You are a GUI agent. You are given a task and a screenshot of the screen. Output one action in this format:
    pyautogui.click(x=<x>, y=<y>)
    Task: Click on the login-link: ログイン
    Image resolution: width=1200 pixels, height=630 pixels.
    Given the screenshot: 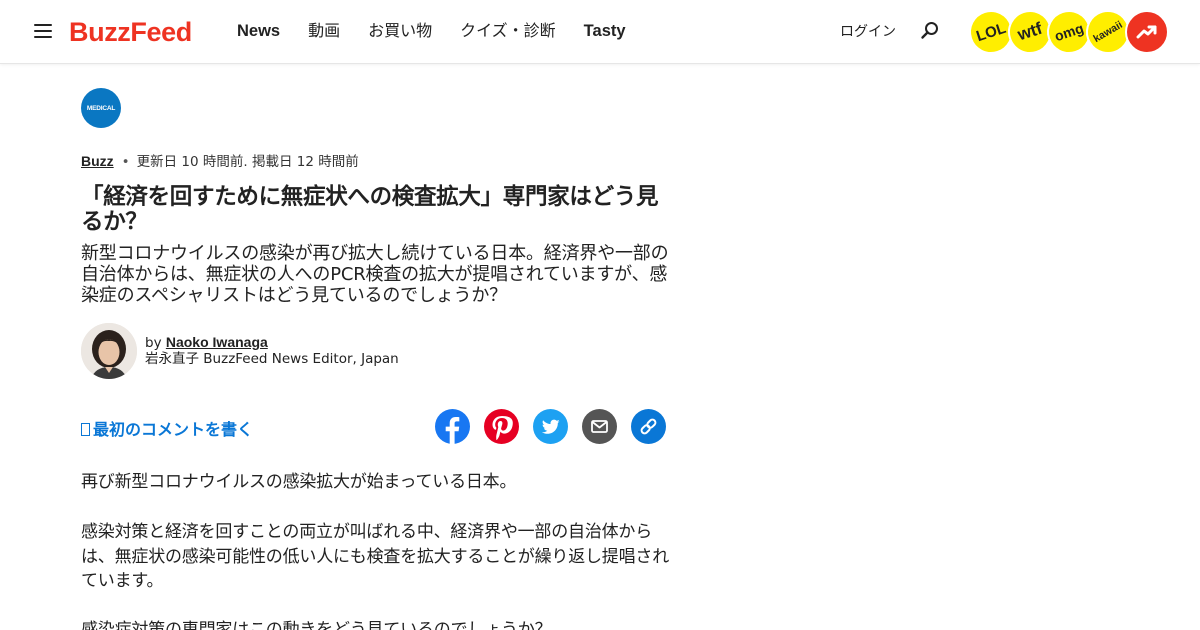 What is the action you would take?
    pyautogui.click(x=868, y=32)
    